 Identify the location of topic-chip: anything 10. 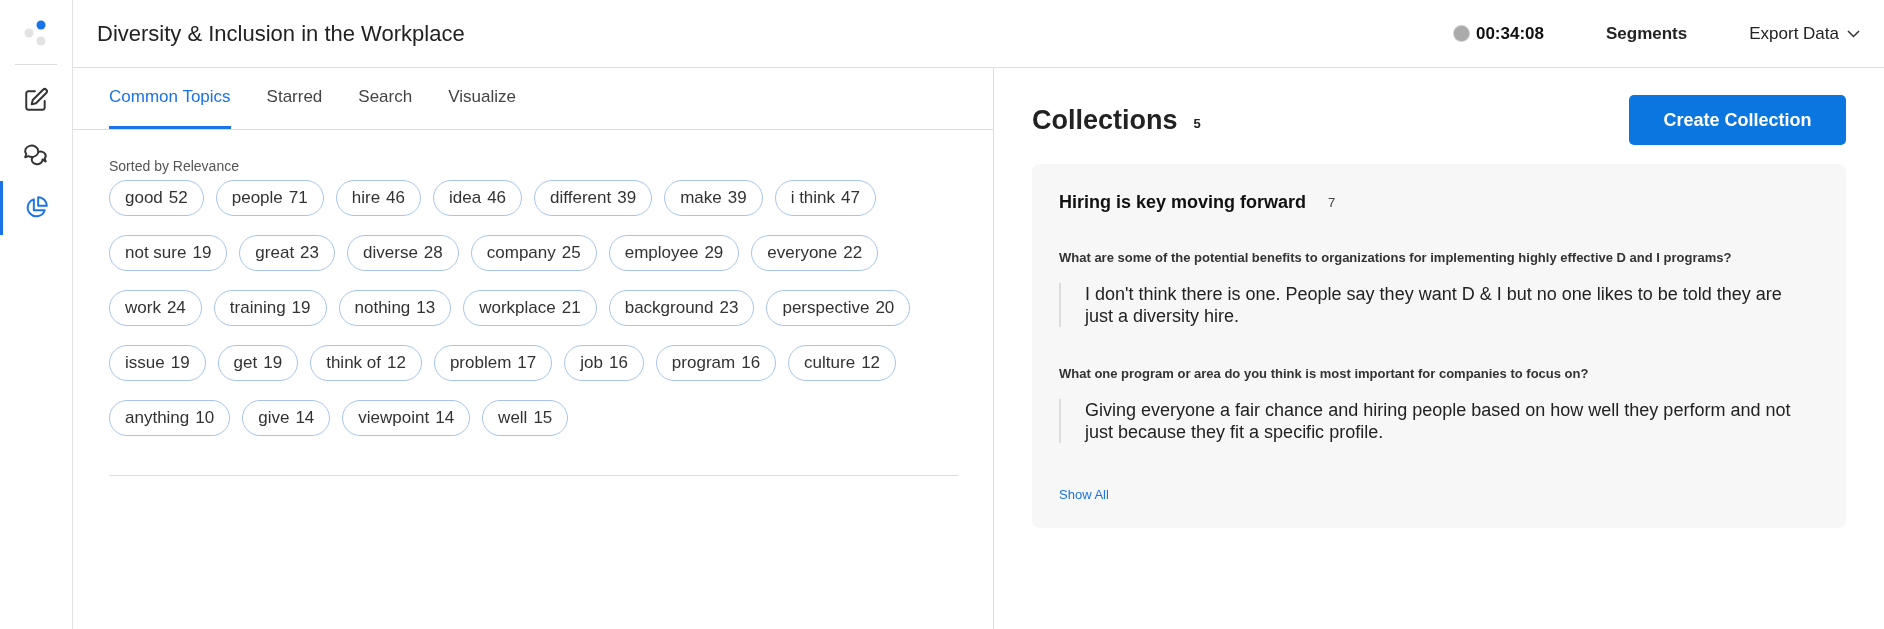
(170, 418).